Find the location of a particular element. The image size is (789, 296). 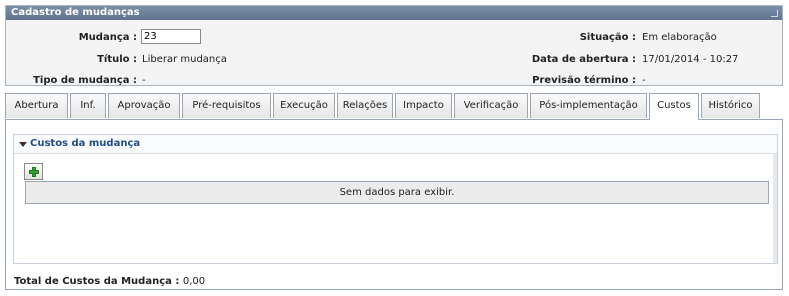

total-costs: Total de Custos da Mudança : 0,00 is located at coordinates (109, 281).